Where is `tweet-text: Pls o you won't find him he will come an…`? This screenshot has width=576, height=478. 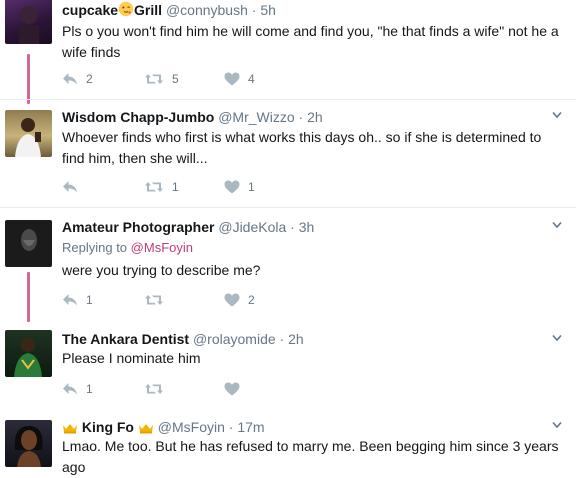 tweet-text: Pls o you won't find him he will come an… is located at coordinates (310, 41).